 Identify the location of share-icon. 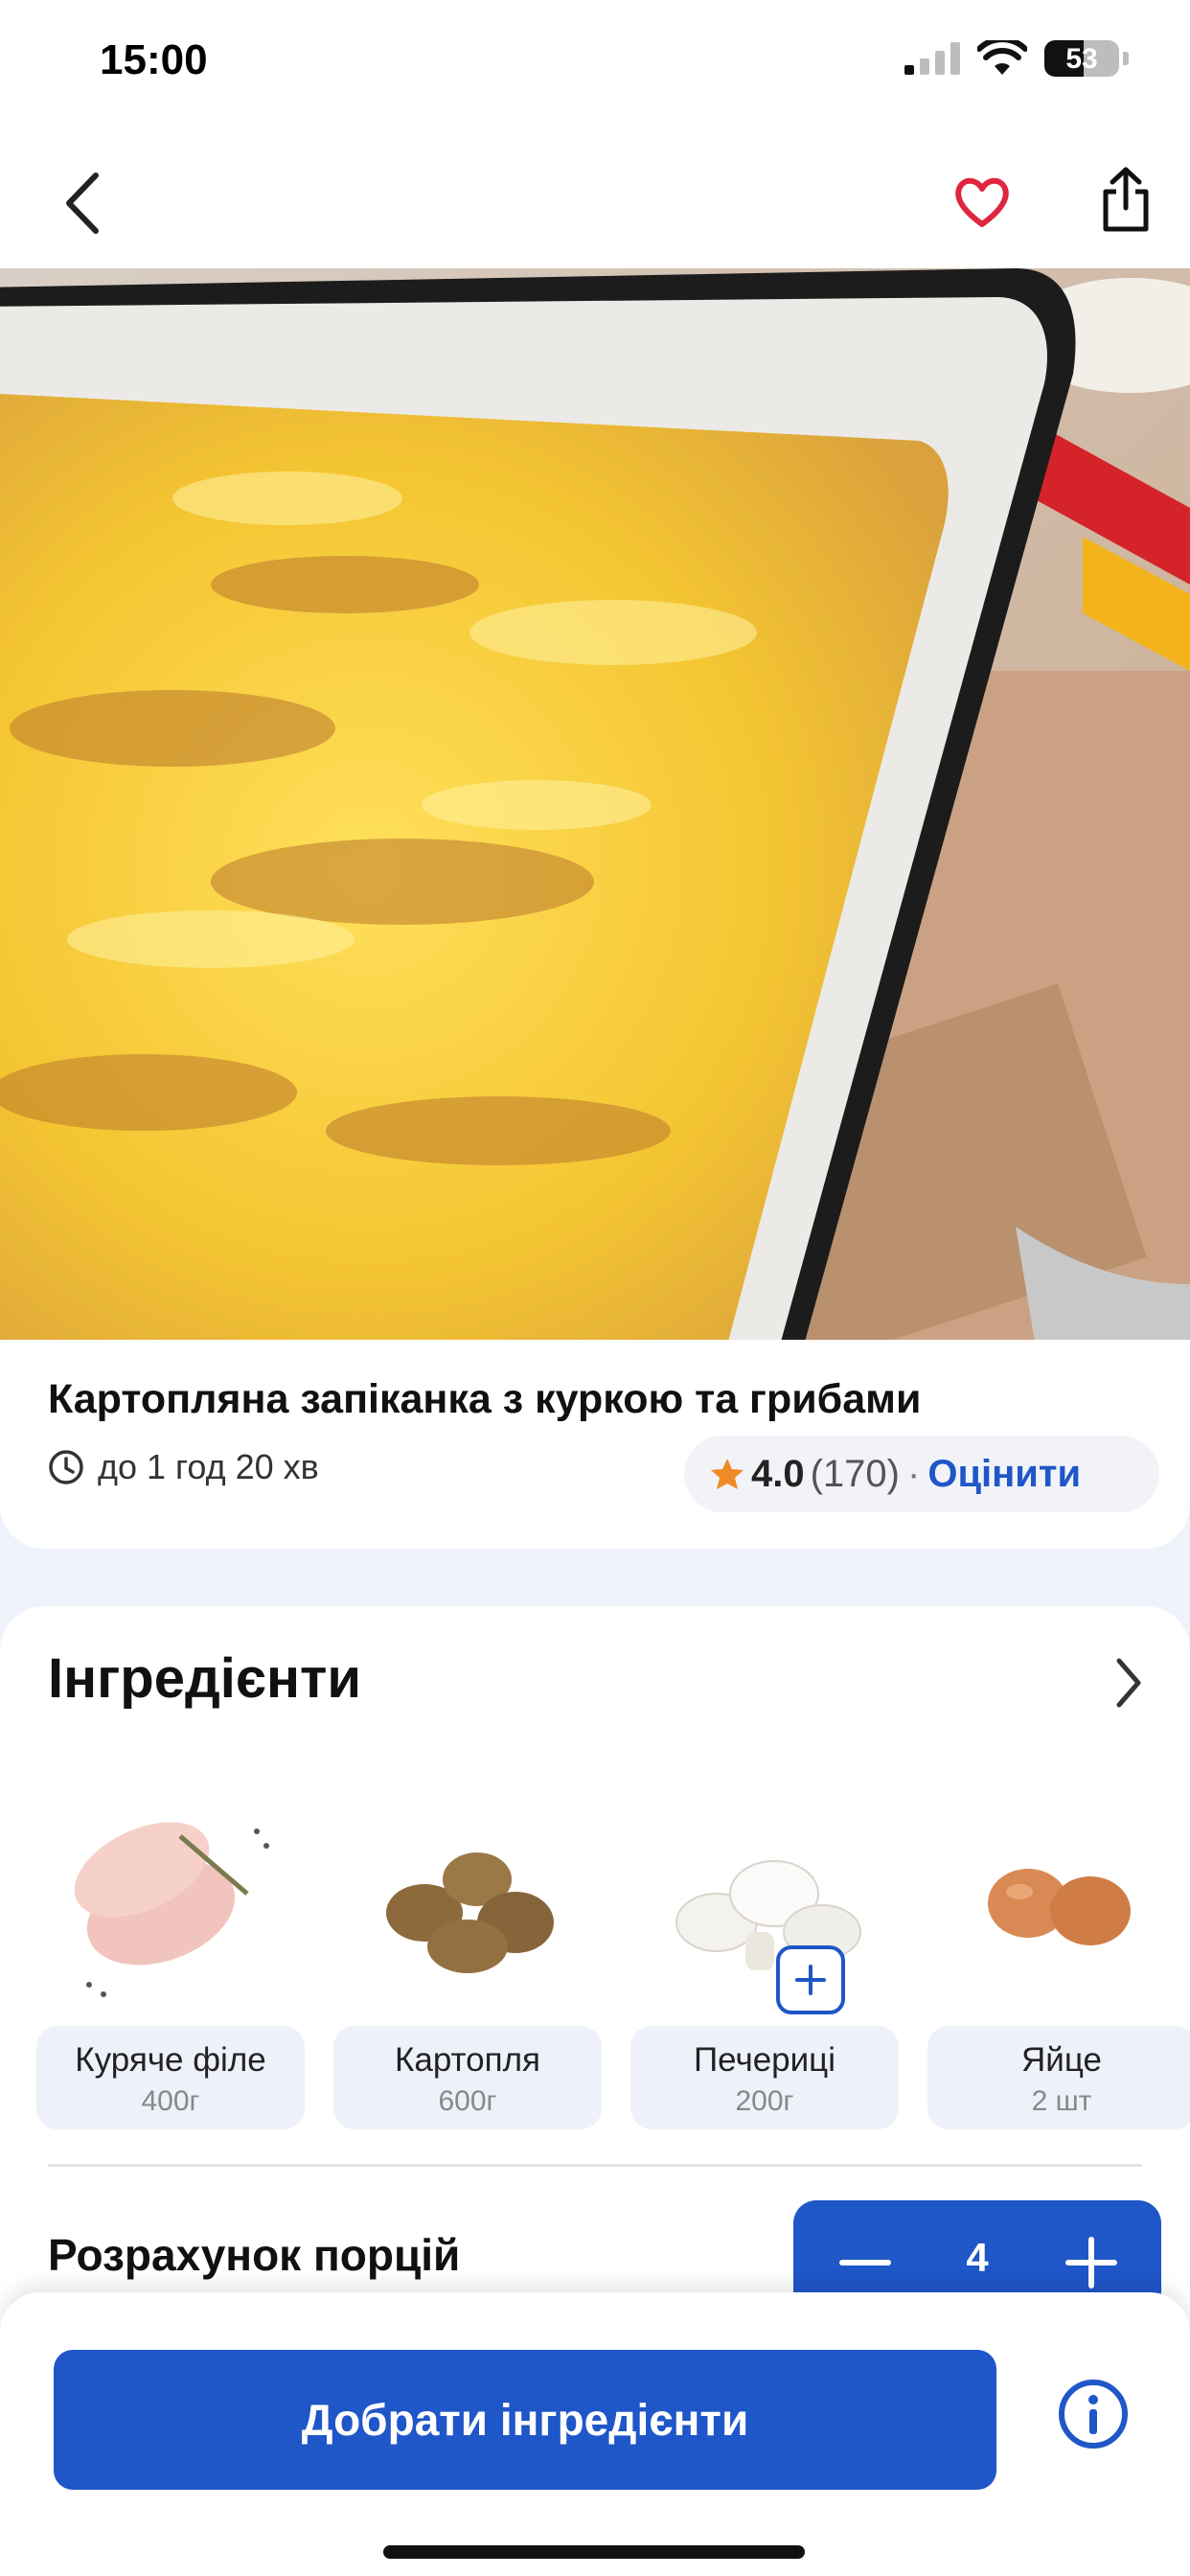
(1126, 199).